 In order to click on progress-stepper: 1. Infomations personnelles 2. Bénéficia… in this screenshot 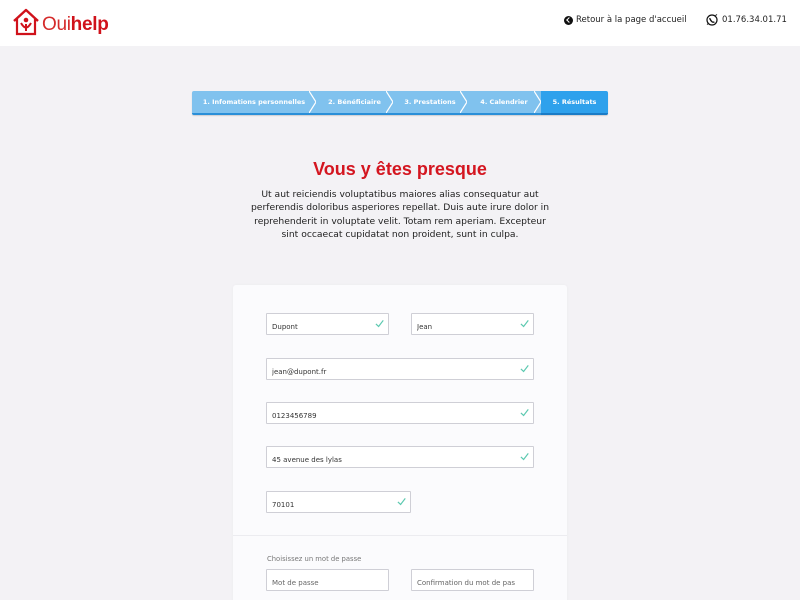, I will do `click(400, 103)`.